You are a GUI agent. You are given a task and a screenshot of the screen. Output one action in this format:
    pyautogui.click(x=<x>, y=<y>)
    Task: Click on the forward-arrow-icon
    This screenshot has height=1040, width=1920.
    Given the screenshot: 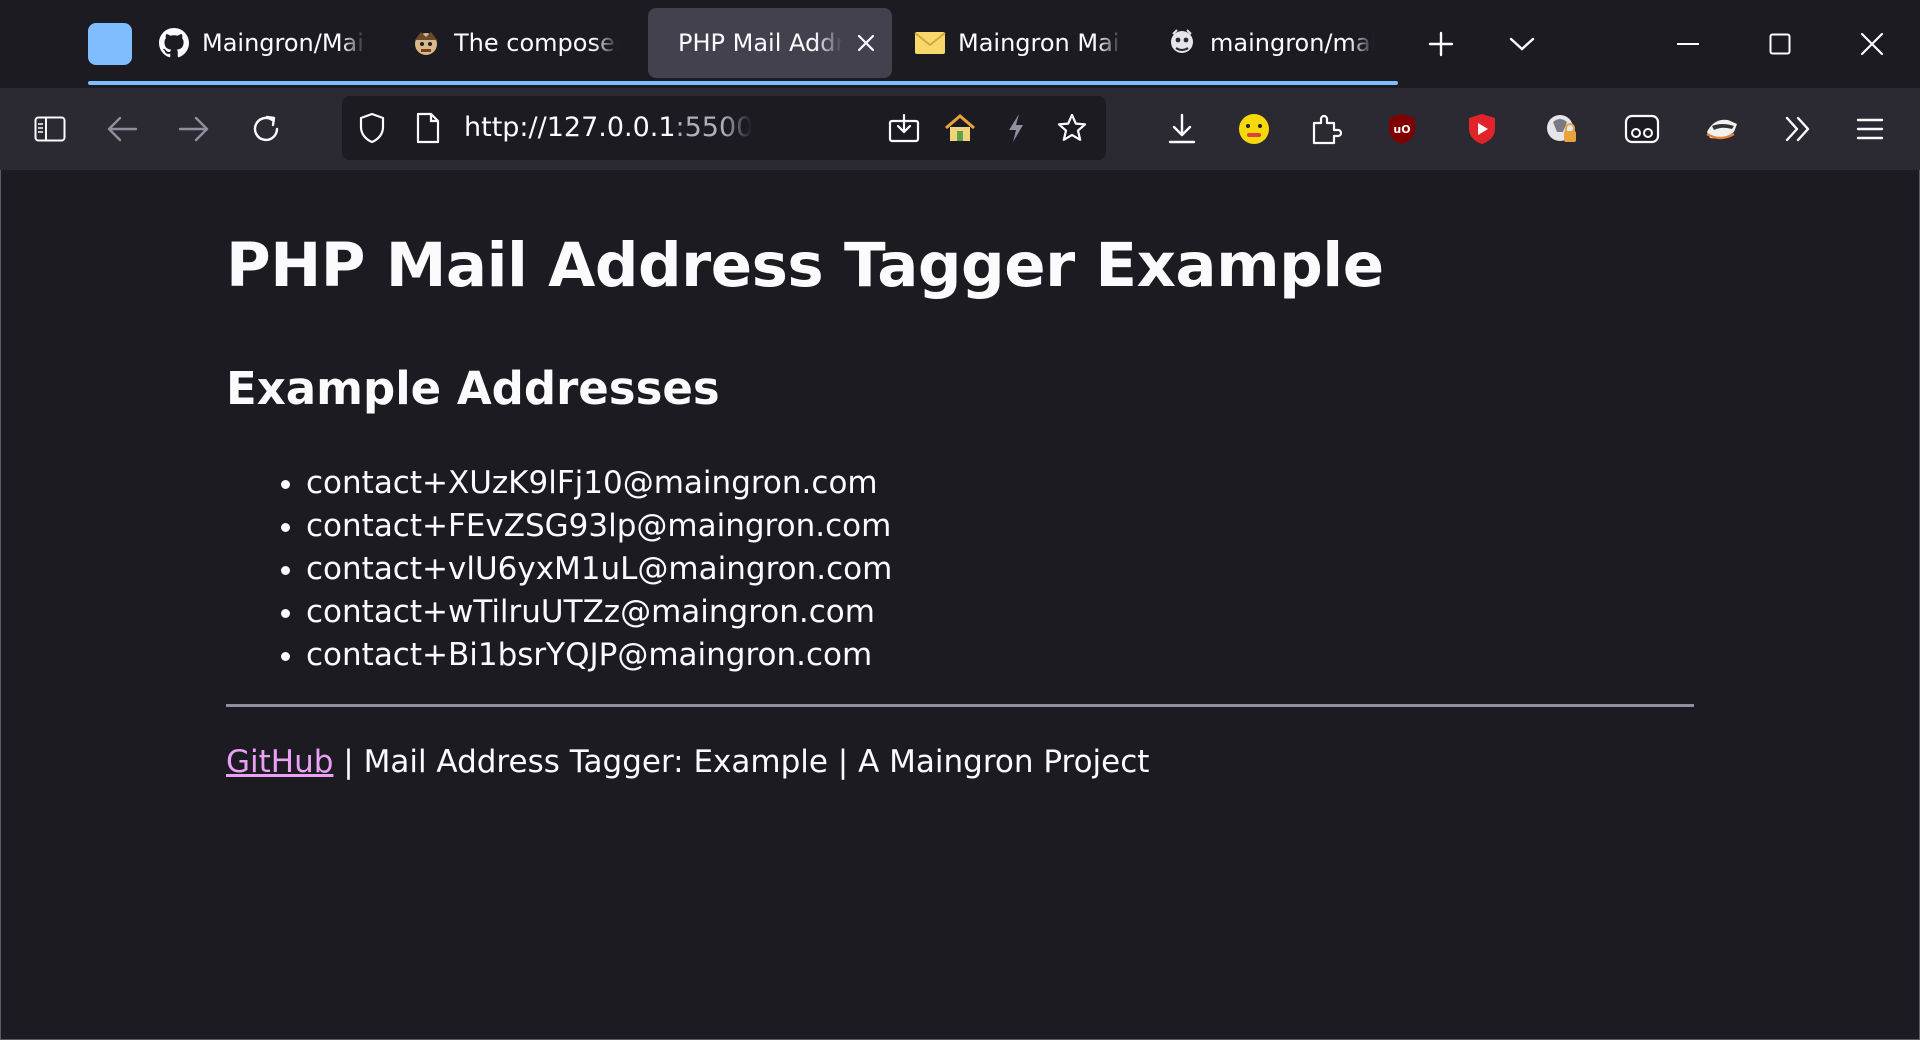 What is the action you would take?
    pyautogui.click(x=194, y=129)
    